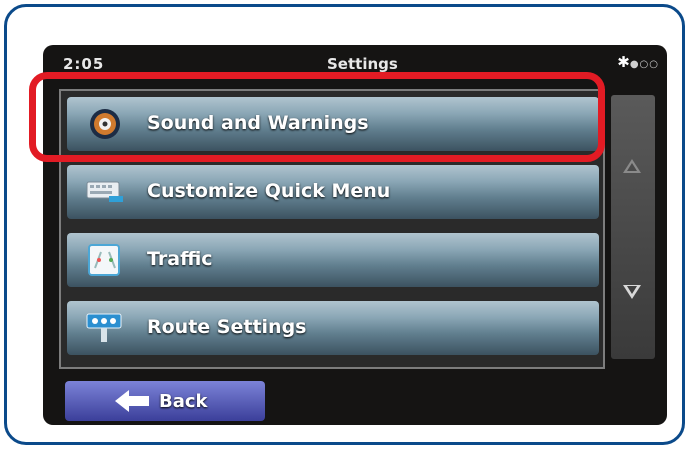  Describe the element at coordinates (632, 166) in the screenshot. I see `scroll-up-icon` at that location.